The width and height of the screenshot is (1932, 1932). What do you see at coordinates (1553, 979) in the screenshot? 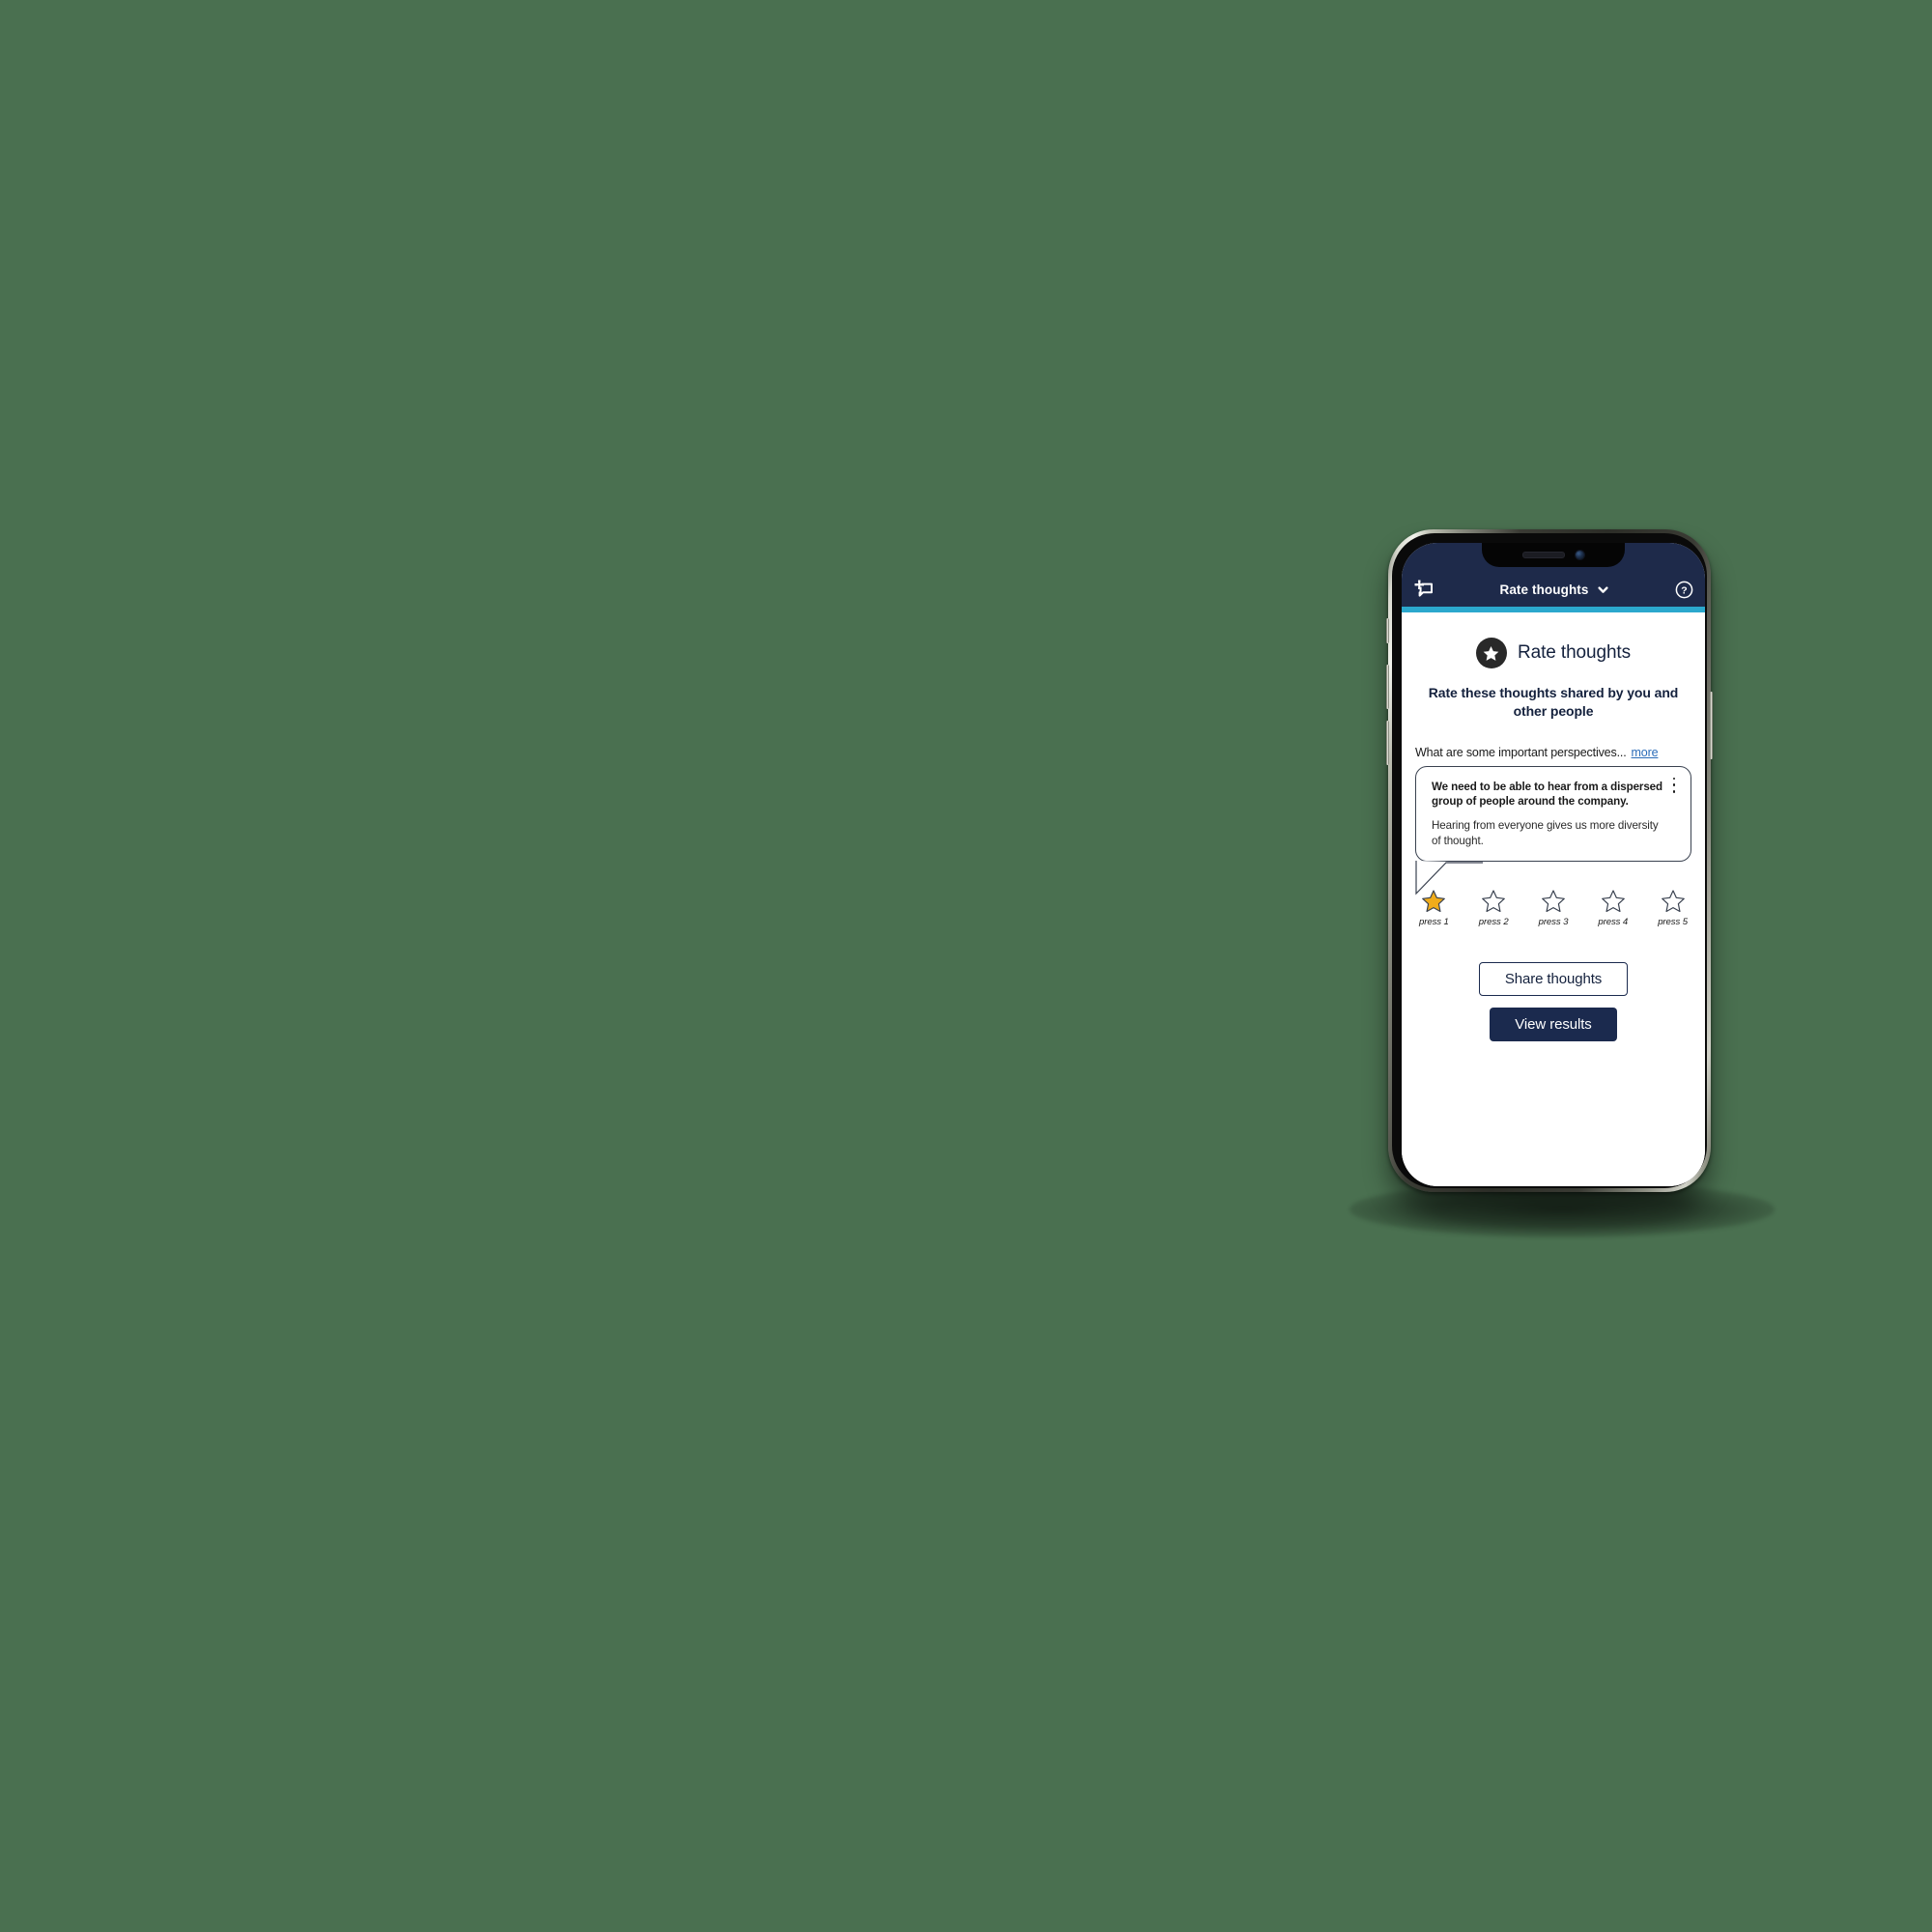
I see `share-thoughts-button: Share thoughts` at bounding box center [1553, 979].